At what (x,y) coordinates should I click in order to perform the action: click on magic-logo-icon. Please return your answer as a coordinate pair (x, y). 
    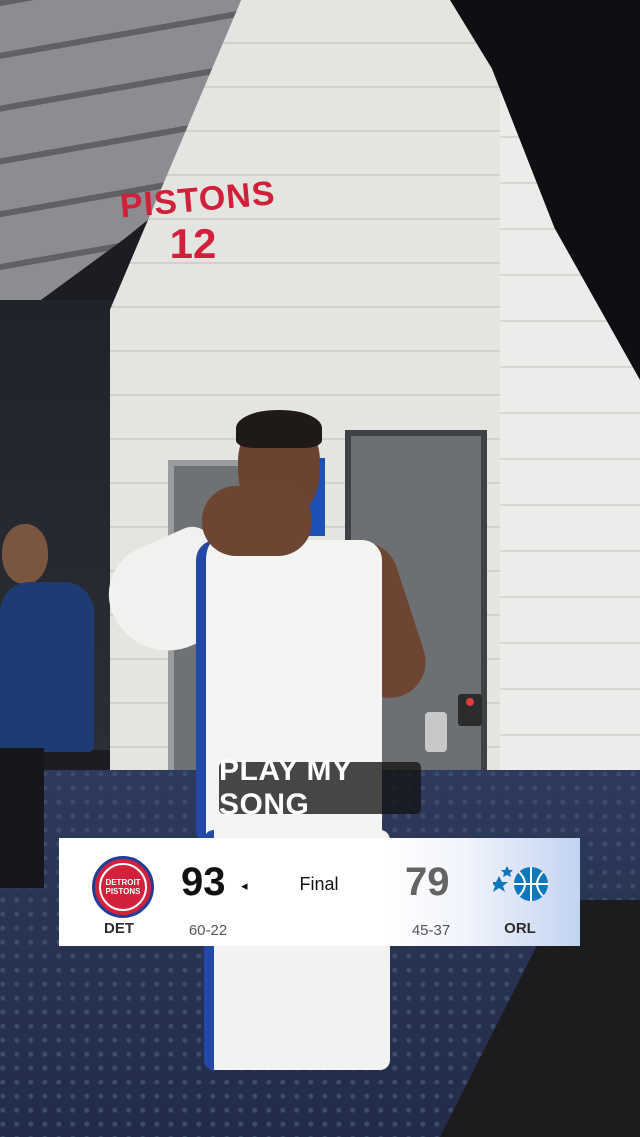
    Looking at the image, I should click on (524, 884).